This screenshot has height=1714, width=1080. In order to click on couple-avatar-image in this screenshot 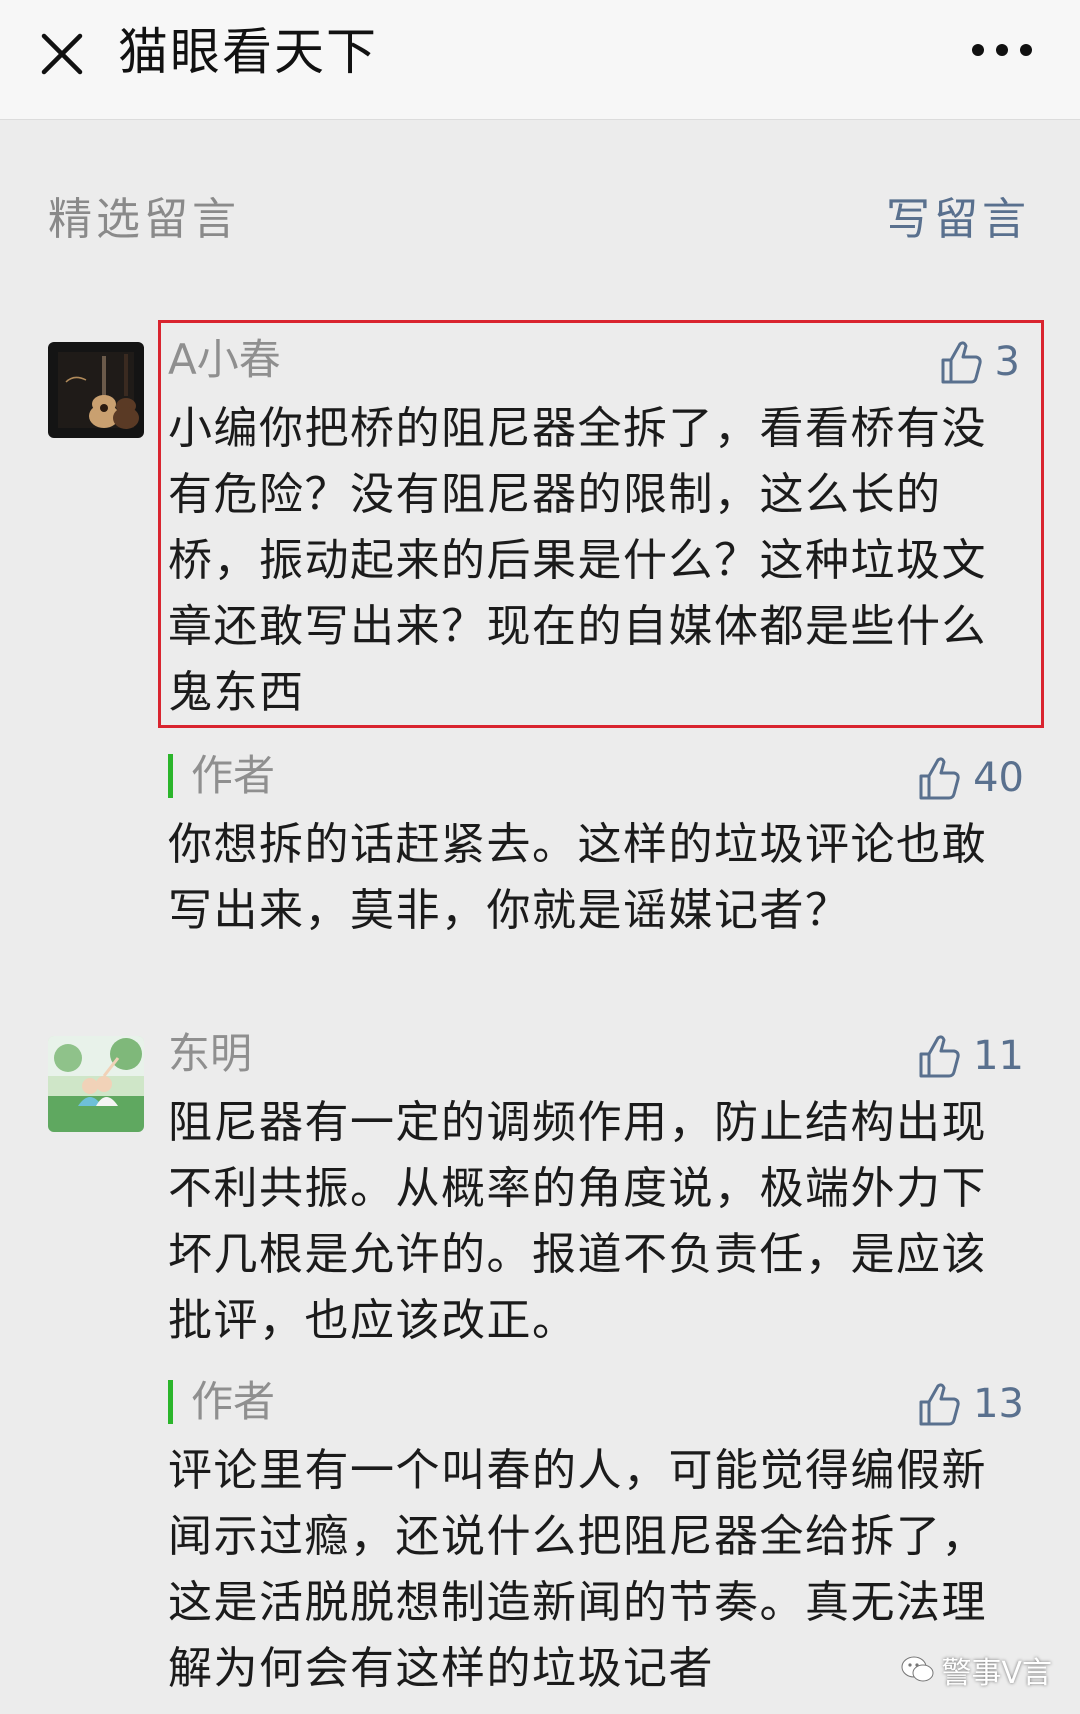, I will do `click(96, 1084)`.